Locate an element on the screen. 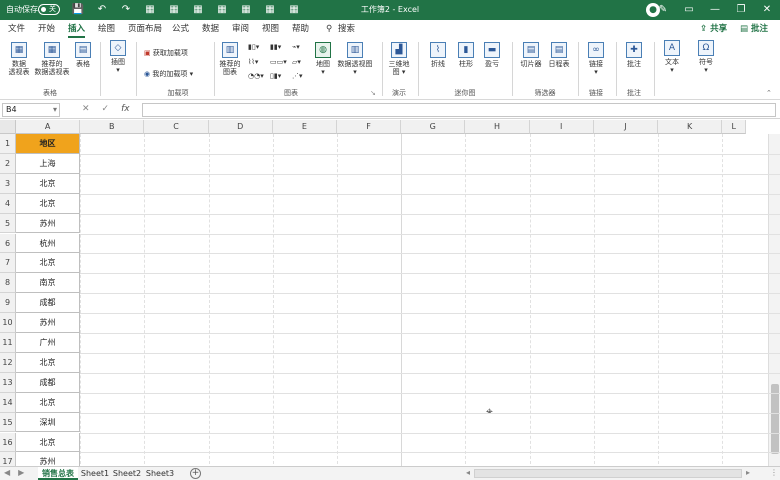  line-chart-icon: ⌇⌇▾ is located at coordinates (253, 62).